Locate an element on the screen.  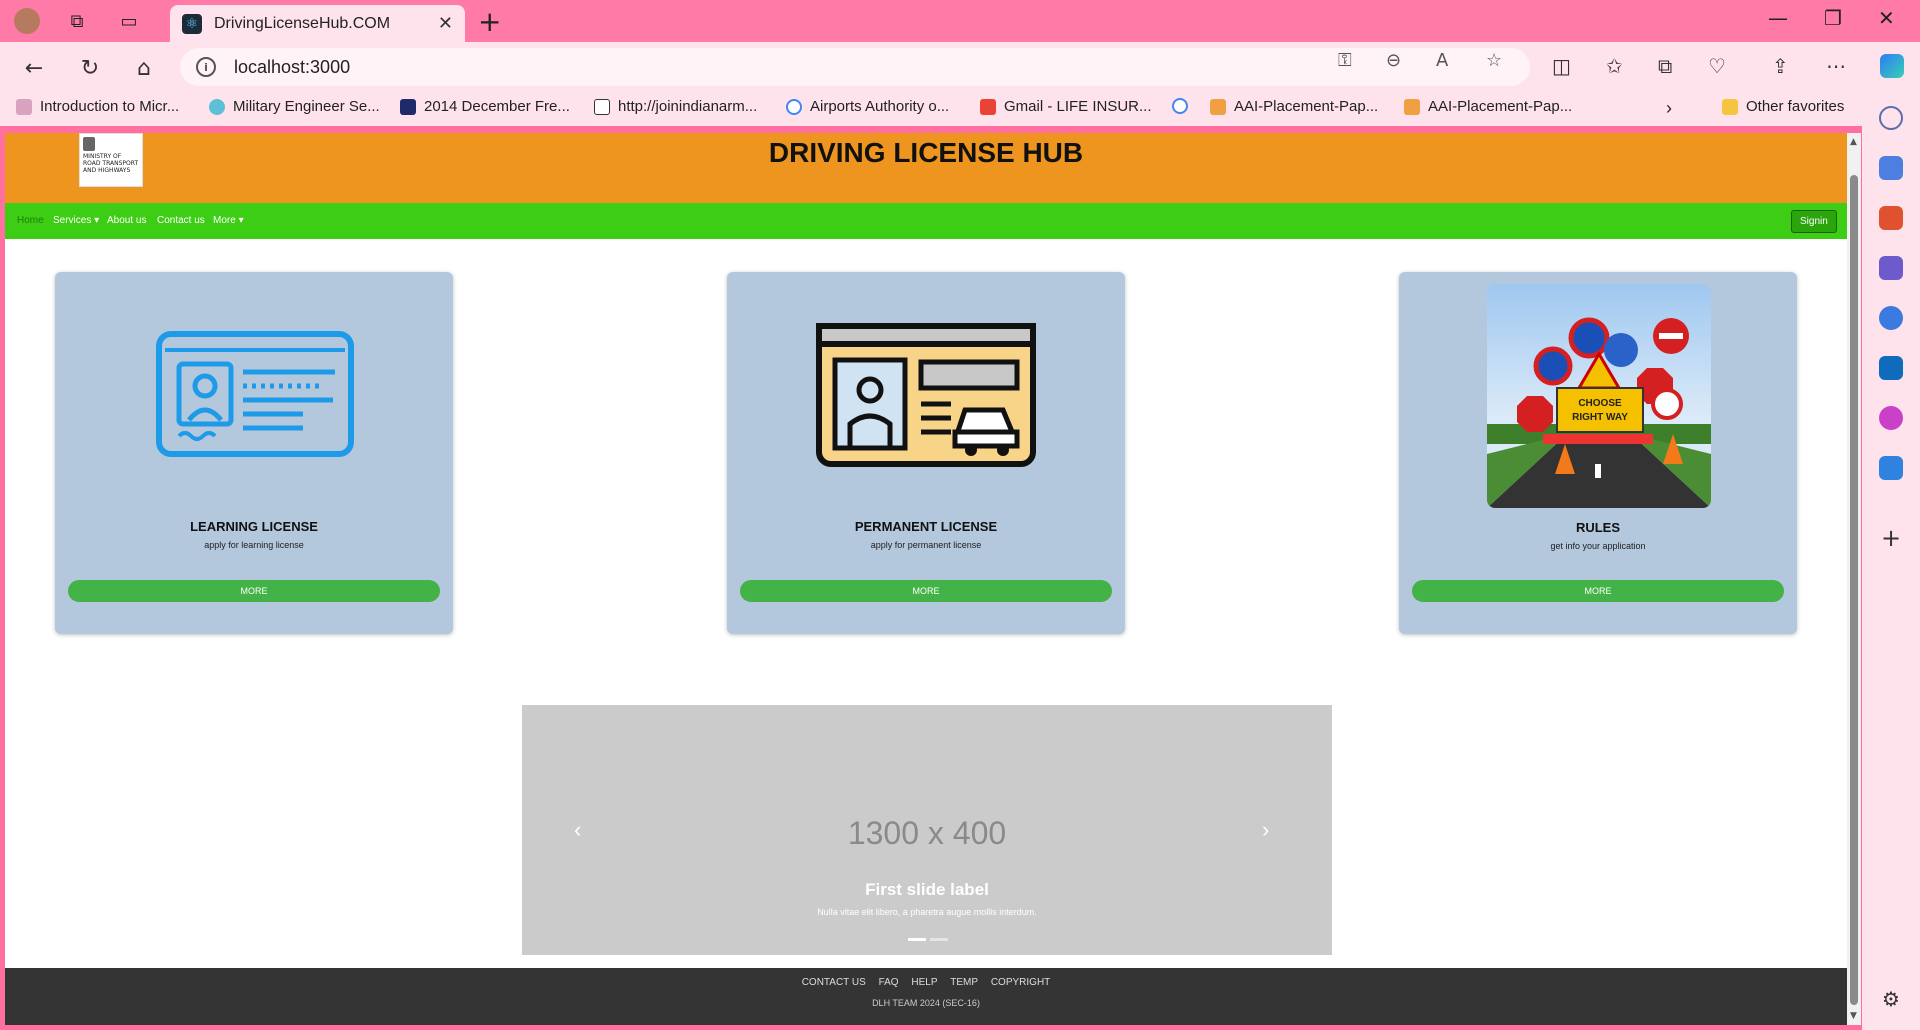
games-icon is located at coordinates (1891, 268).